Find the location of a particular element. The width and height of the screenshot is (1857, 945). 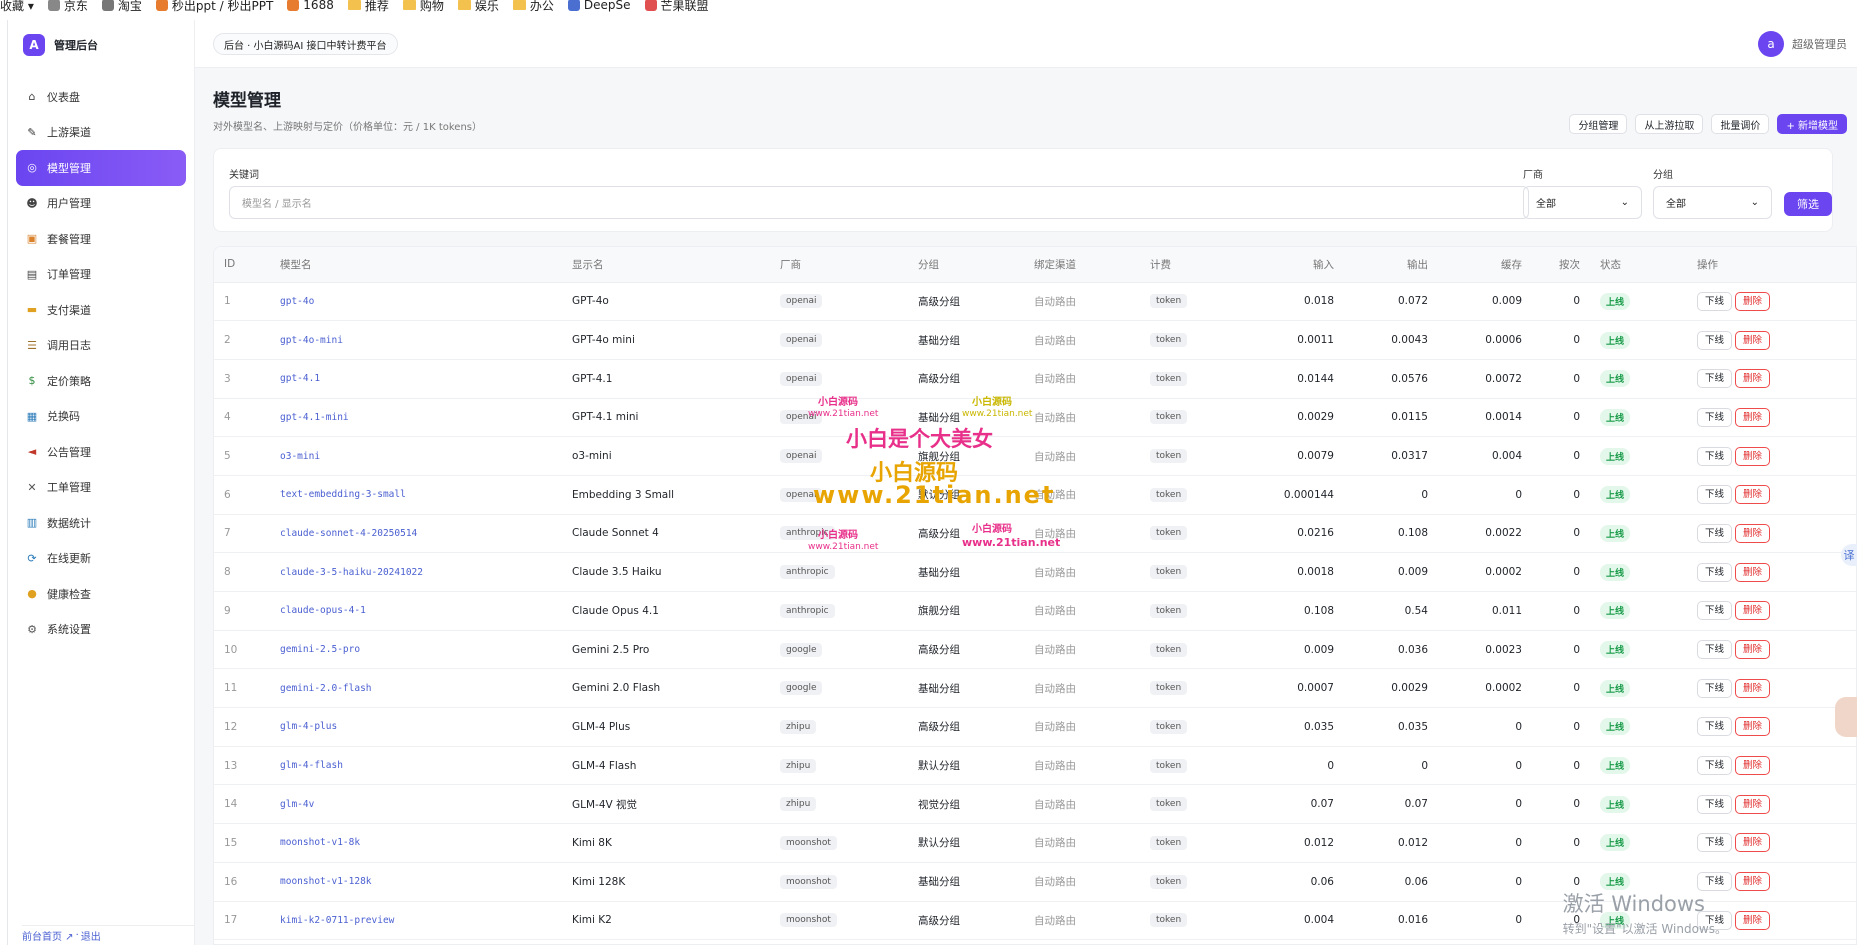

group-manage-button: 分组管理 is located at coordinates (1598, 124).